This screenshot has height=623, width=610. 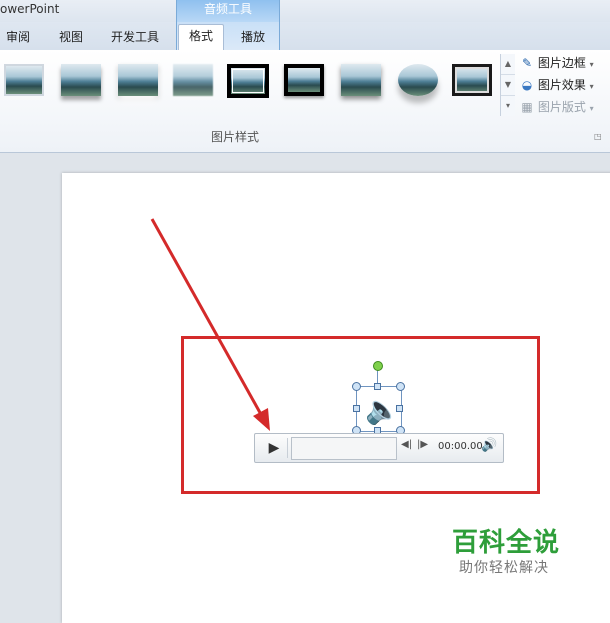 What do you see at coordinates (210, 324) in the screenshot?
I see `annotation-arrow` at bounding box center [210, 324].